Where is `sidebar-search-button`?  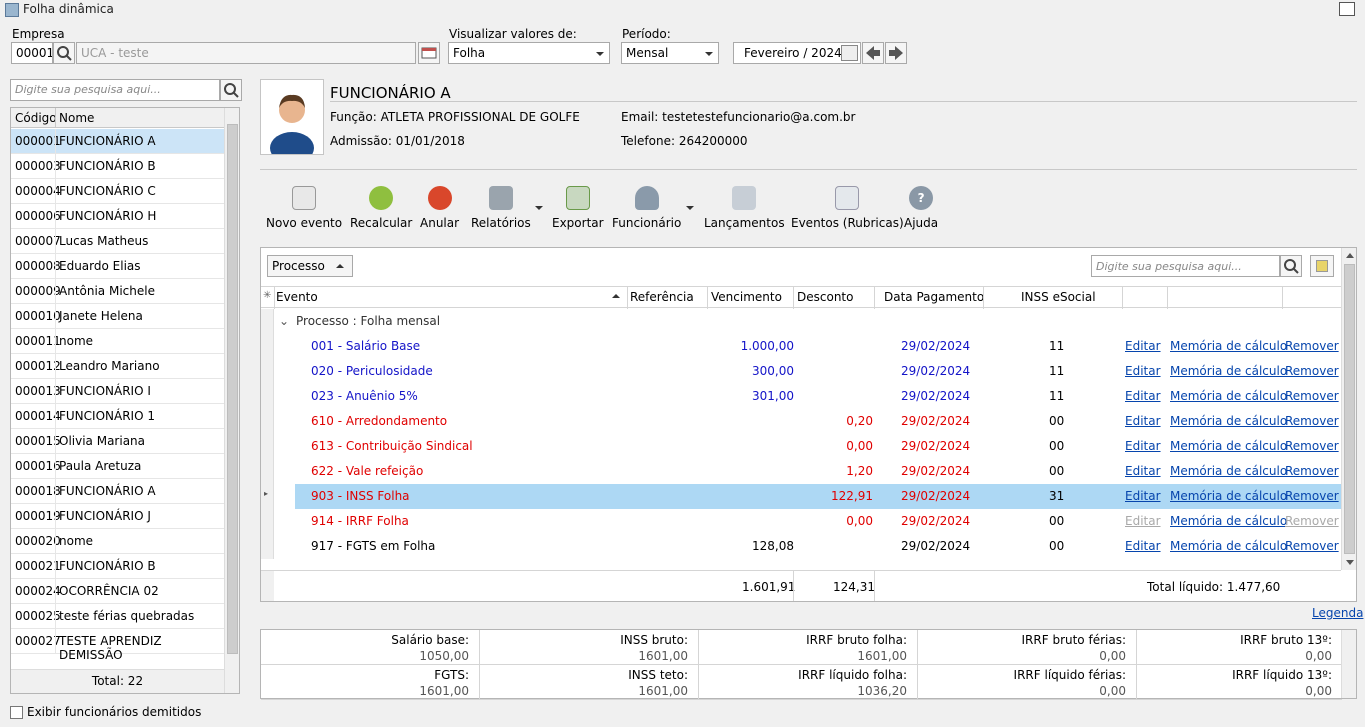
sidebar-search-button is located at coordinates (231, 90).